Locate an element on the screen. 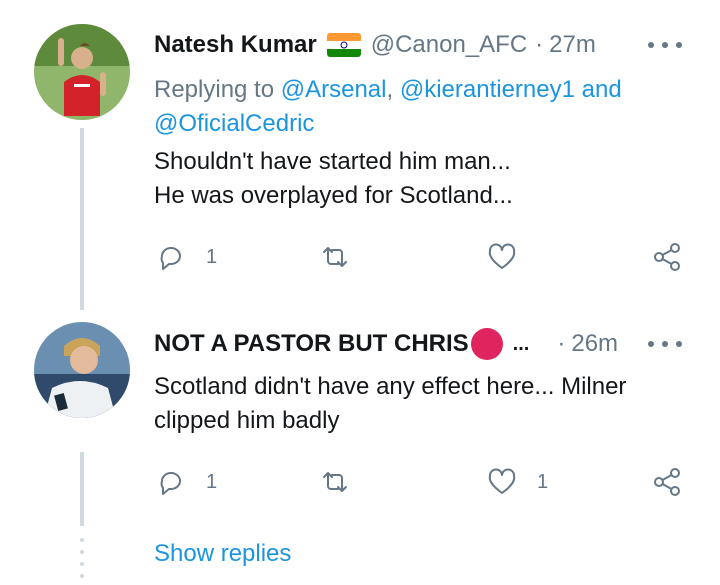  mention-link: @kierantierney1 is located at coordinates (487, 89).